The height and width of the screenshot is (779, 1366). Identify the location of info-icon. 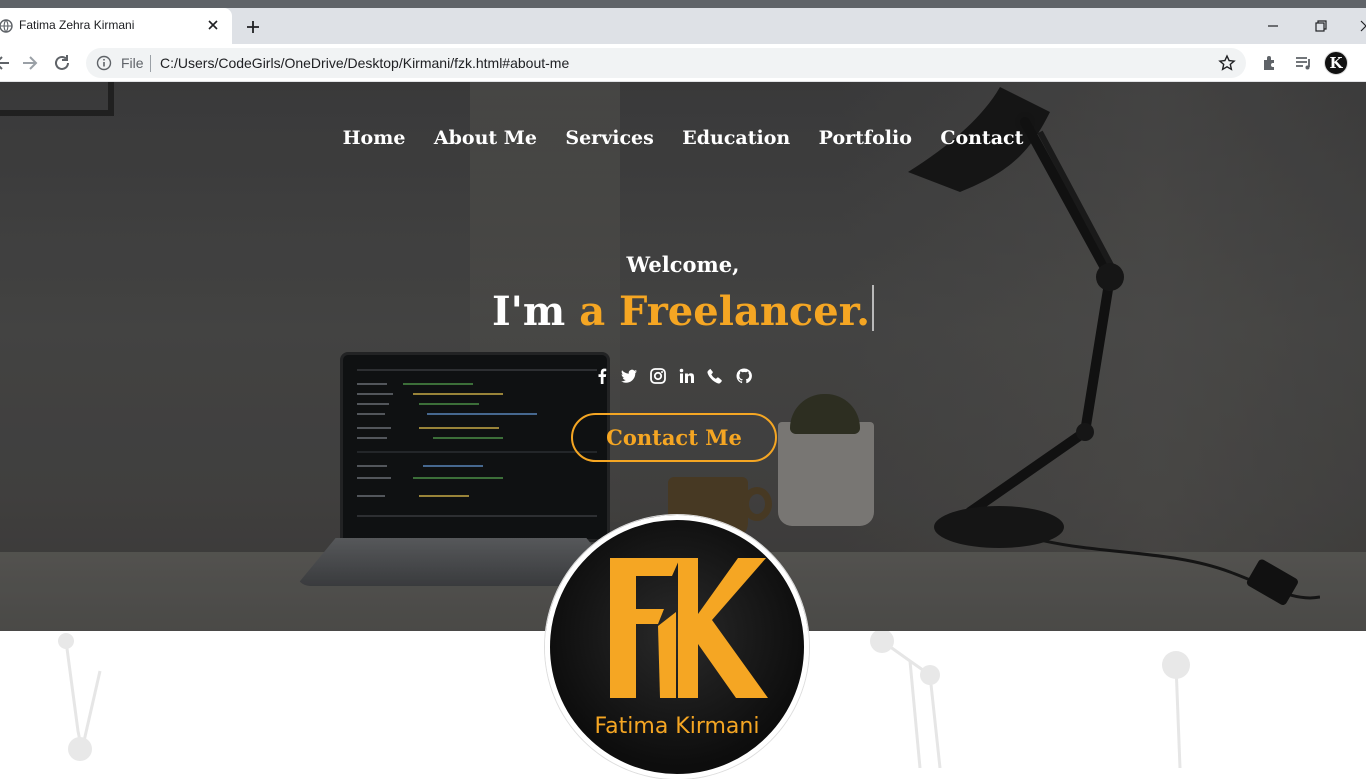
(104, 63).